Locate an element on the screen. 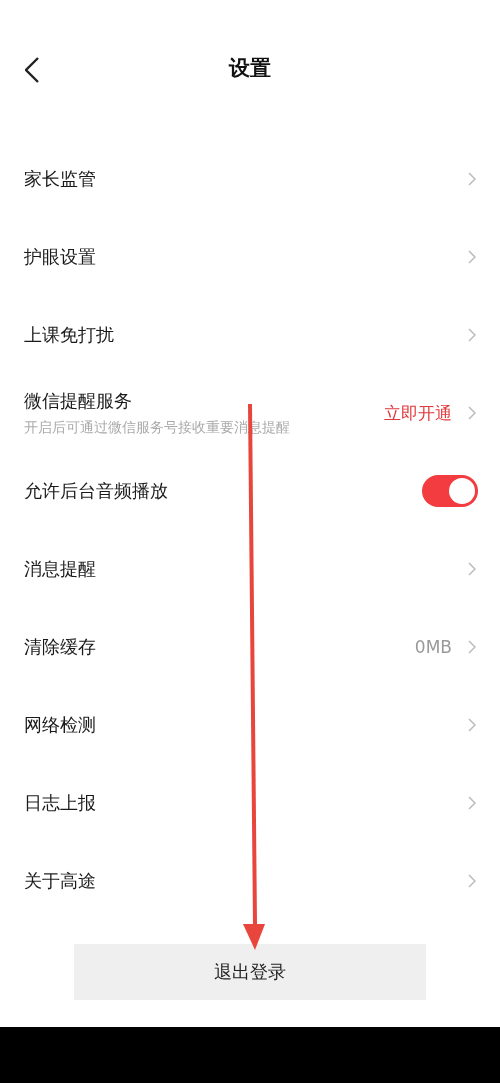  setting-label: 关于高途 is located at coordinates (246, 881).